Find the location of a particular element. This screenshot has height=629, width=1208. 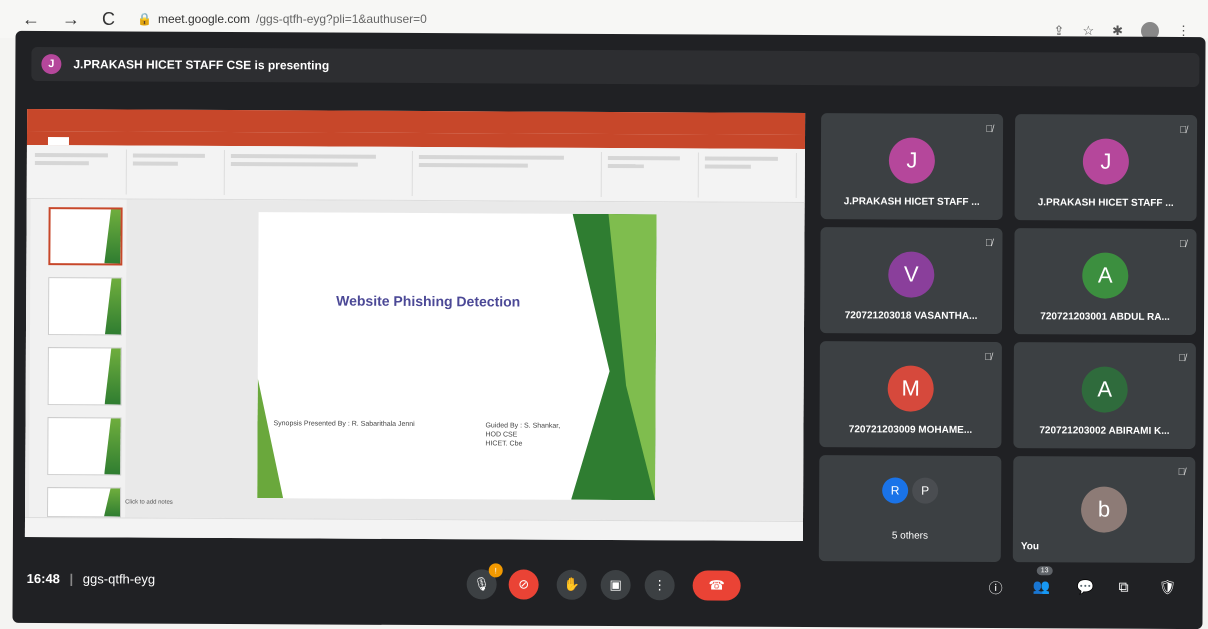

mic-off-icon: 🎙 is located at coordinates (481, 584).